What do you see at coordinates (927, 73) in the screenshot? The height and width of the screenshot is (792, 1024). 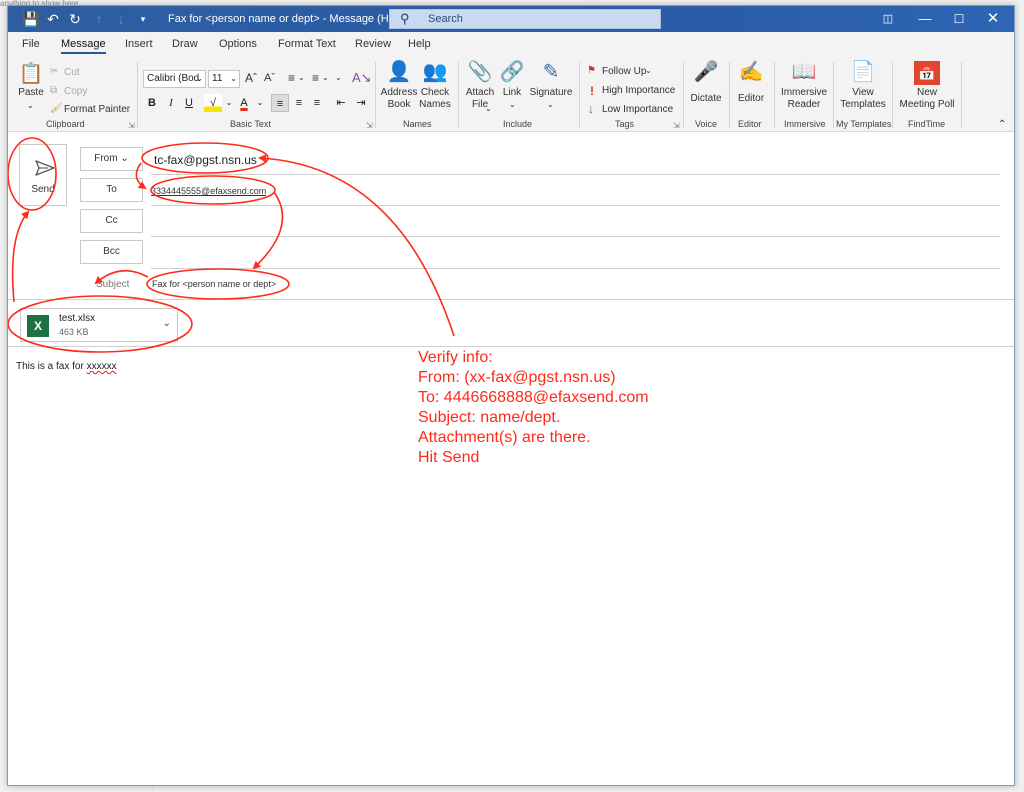 I see `meeting-poll-icon: 📅` at bounding box center [927, 73].